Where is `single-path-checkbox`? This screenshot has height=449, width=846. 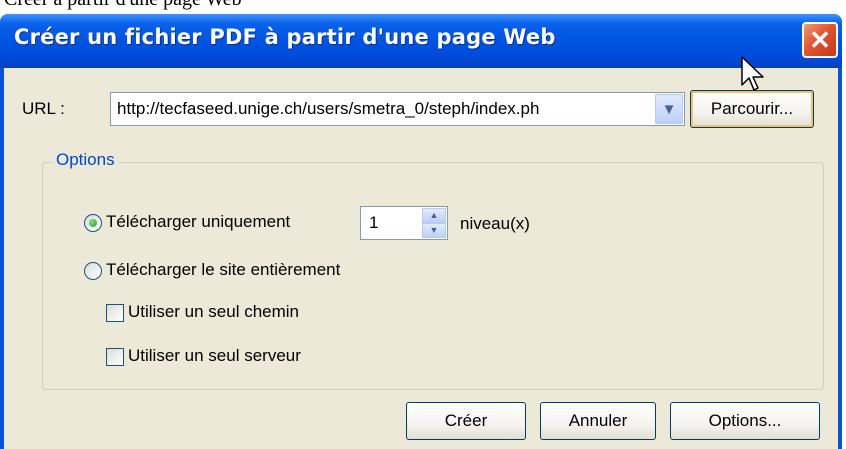 single-path-checkbox is located at coordinates (115, 313).